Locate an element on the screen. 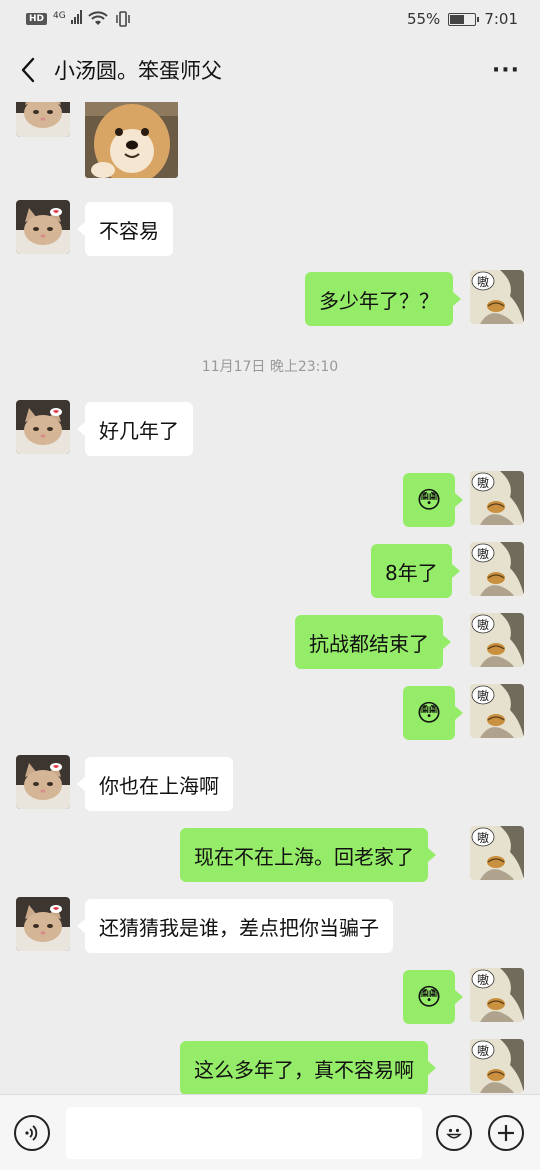  timestamp: 11月17日 晚上23:10 is located at coordinates (270, 367).